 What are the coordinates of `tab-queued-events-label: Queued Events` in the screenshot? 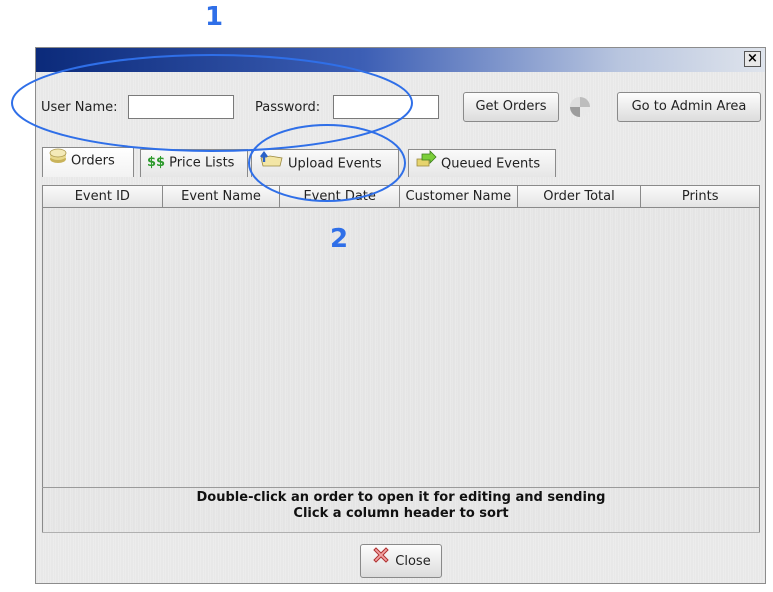 It's located at (491, 164).